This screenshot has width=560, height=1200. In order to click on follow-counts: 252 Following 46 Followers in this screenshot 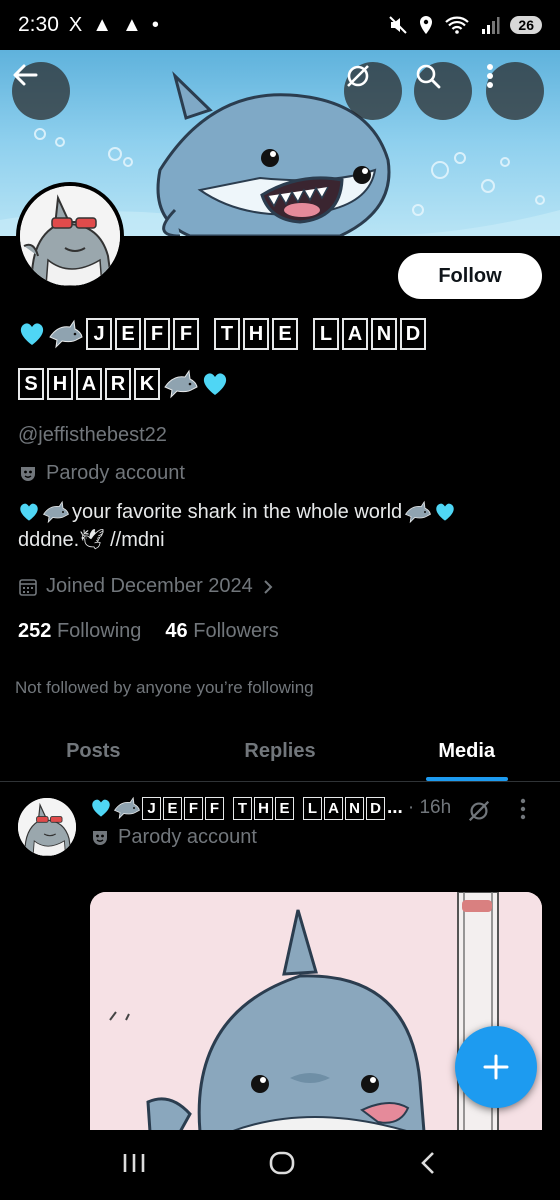, I will do `click(148, 631)`.